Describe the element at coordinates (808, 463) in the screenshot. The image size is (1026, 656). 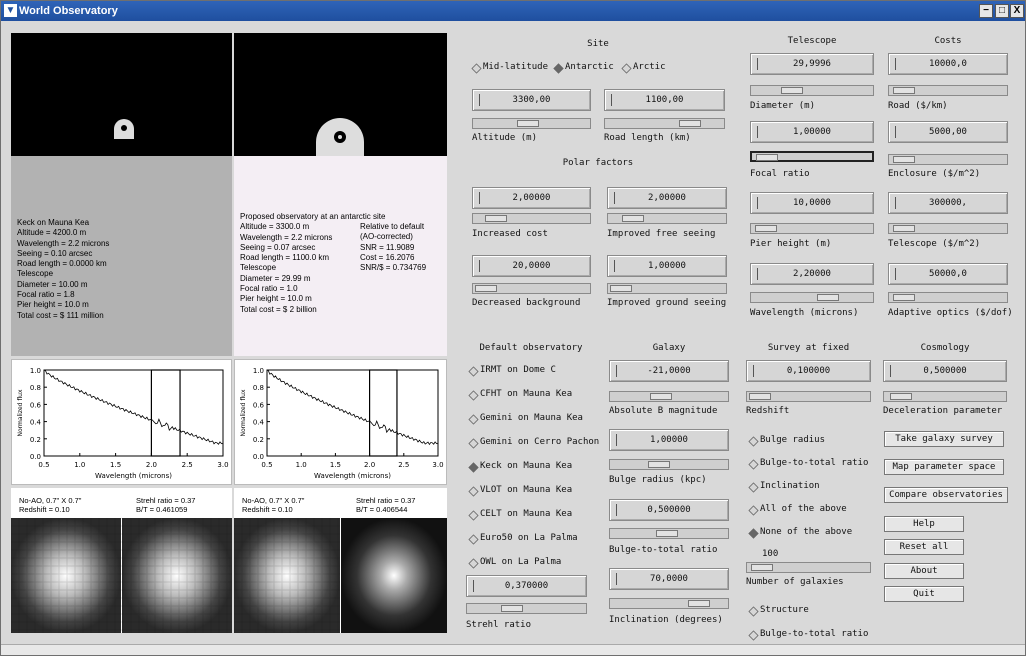
I see `radio-survey-1: Bulge-to-total ratio` at that location.